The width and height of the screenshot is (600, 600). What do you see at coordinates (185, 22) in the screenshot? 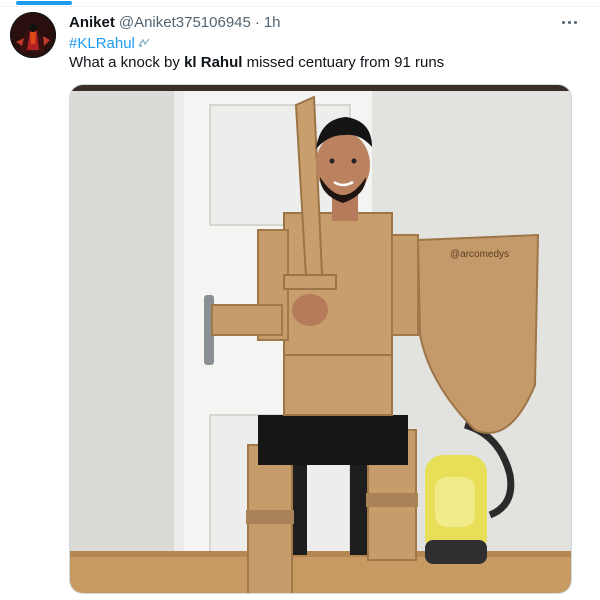
I see `author-handle: @Aniket375106945` at bounding box center [185, 22].